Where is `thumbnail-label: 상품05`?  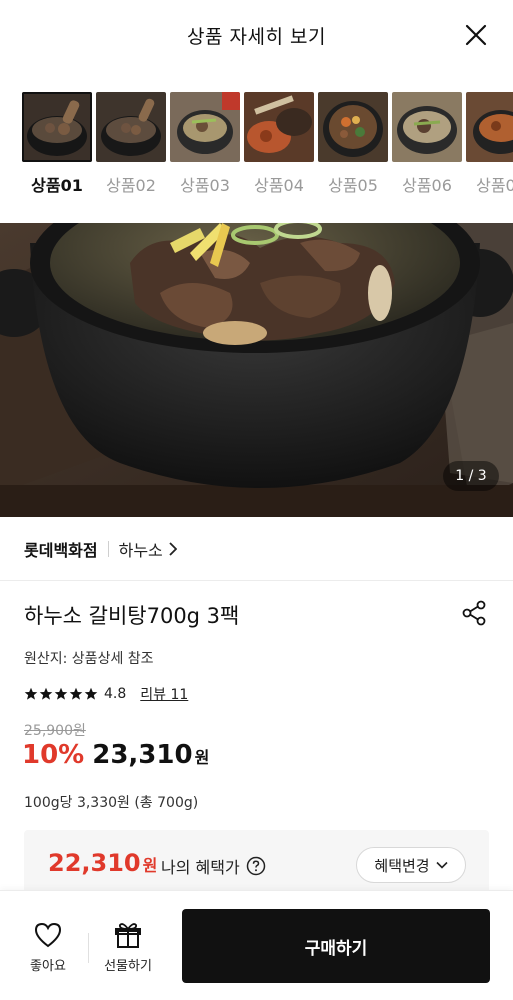 thumbnail-label: 상품05 is located at coordinates (353, 185).